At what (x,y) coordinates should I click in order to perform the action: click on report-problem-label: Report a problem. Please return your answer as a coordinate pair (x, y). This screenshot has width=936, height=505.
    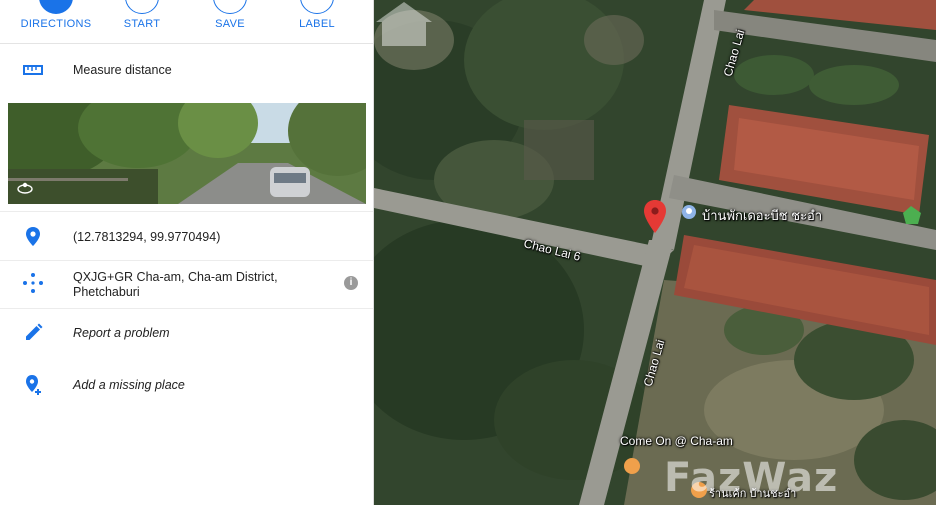
    Looking at the image, I should click on (121, 333).